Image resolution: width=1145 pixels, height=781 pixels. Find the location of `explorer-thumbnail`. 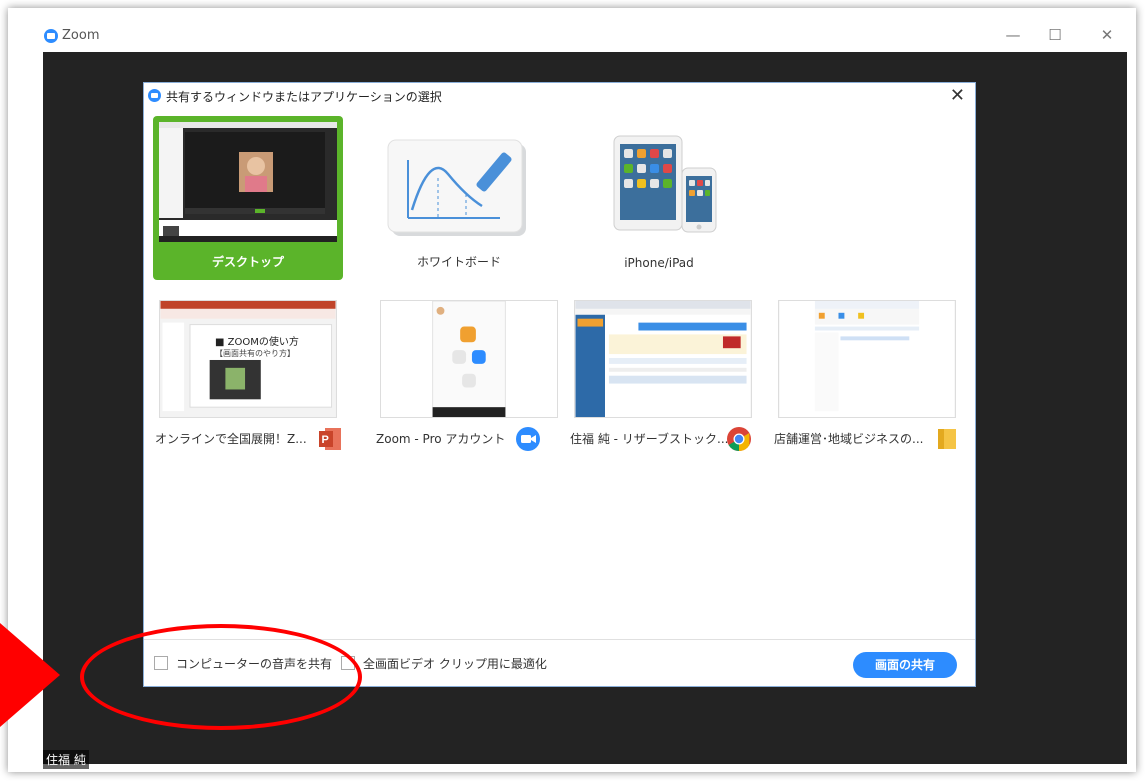

explorer-thumbnail is located at coordinates (867, 359).